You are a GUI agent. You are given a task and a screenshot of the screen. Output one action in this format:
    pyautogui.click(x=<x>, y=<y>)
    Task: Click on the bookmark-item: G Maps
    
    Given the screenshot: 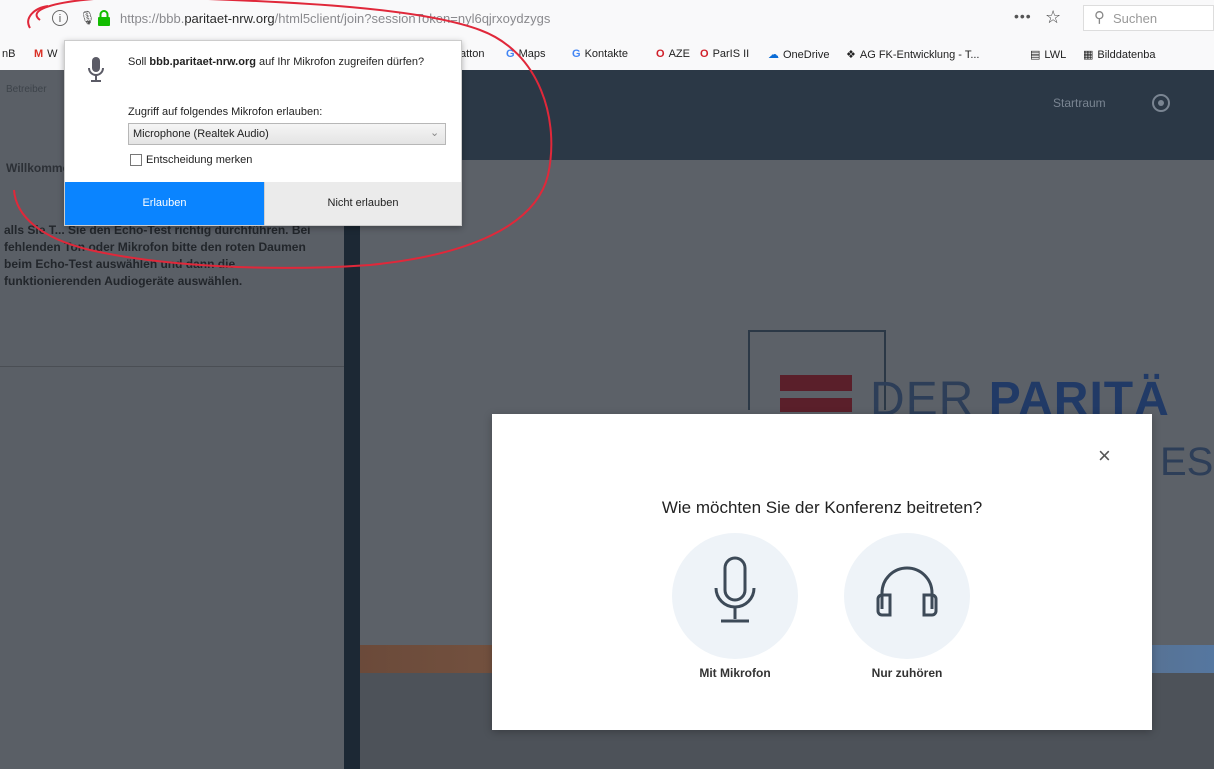 What is the action you would take?
    pyautogui.click(x=525, y=54)
    